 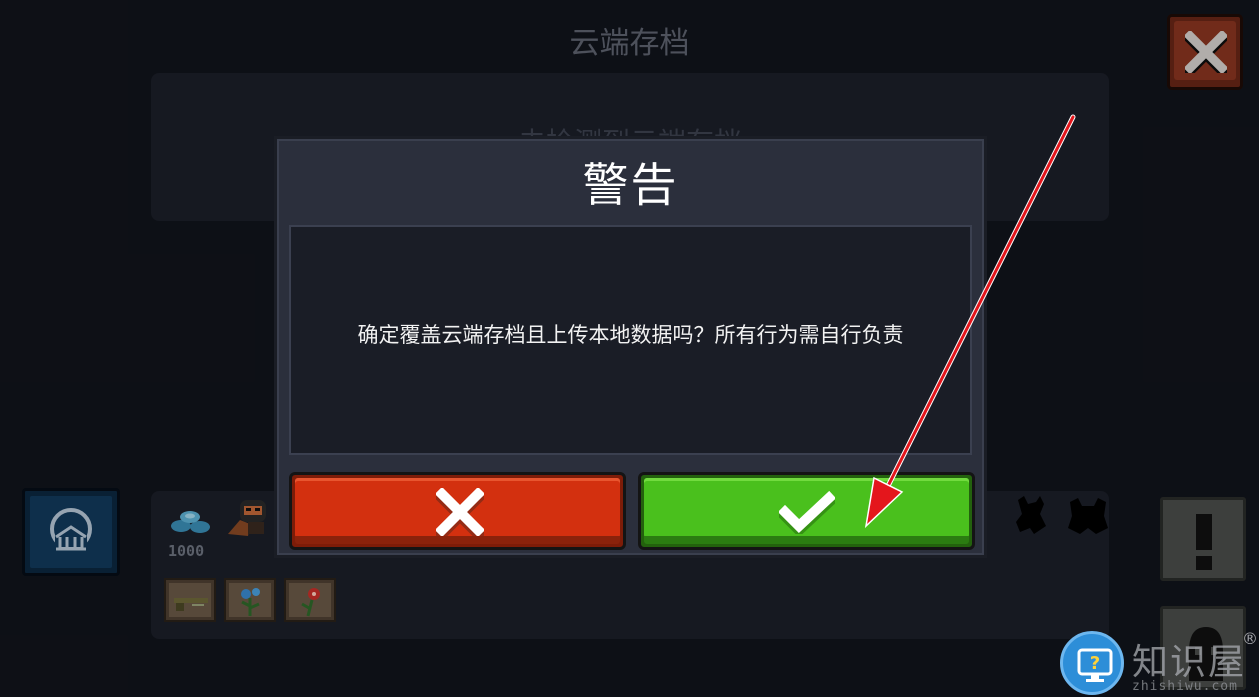 I want to click on annotation-arrow, so click(x=970, y=321).